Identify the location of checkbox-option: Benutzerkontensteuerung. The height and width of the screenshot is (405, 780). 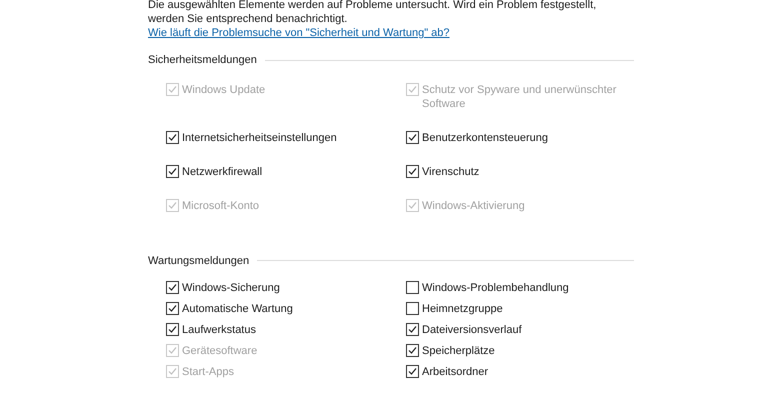
(521, 137).